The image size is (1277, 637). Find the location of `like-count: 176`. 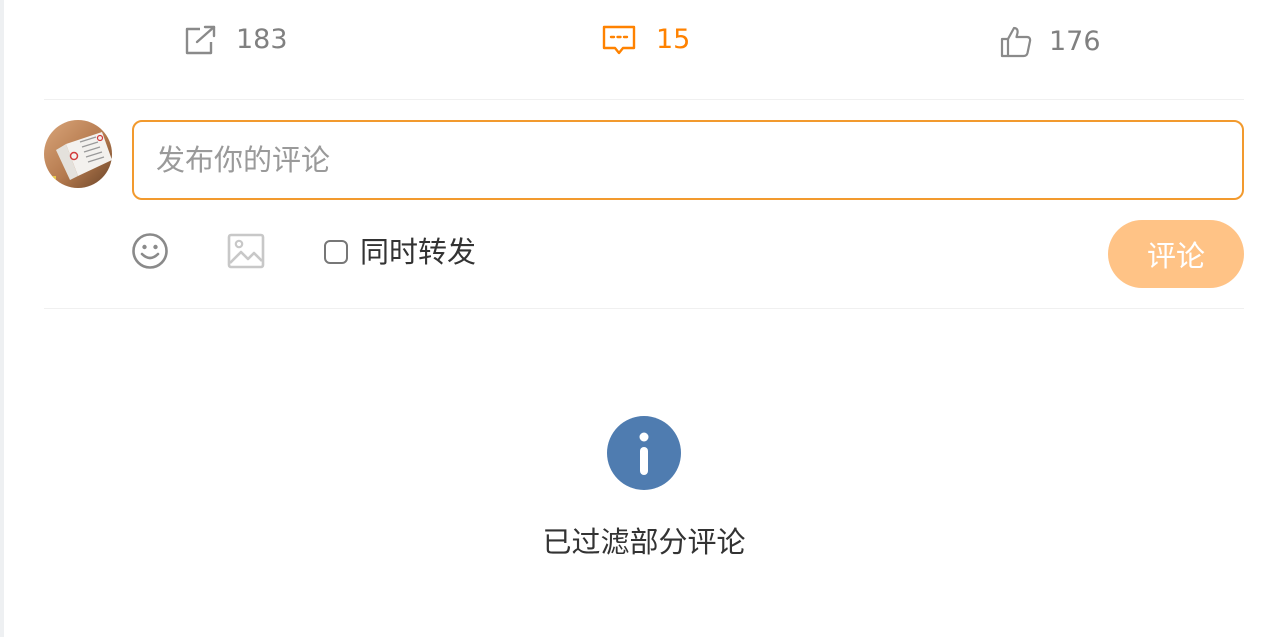

like-count: 176 is located at coordinates (1075, 41).